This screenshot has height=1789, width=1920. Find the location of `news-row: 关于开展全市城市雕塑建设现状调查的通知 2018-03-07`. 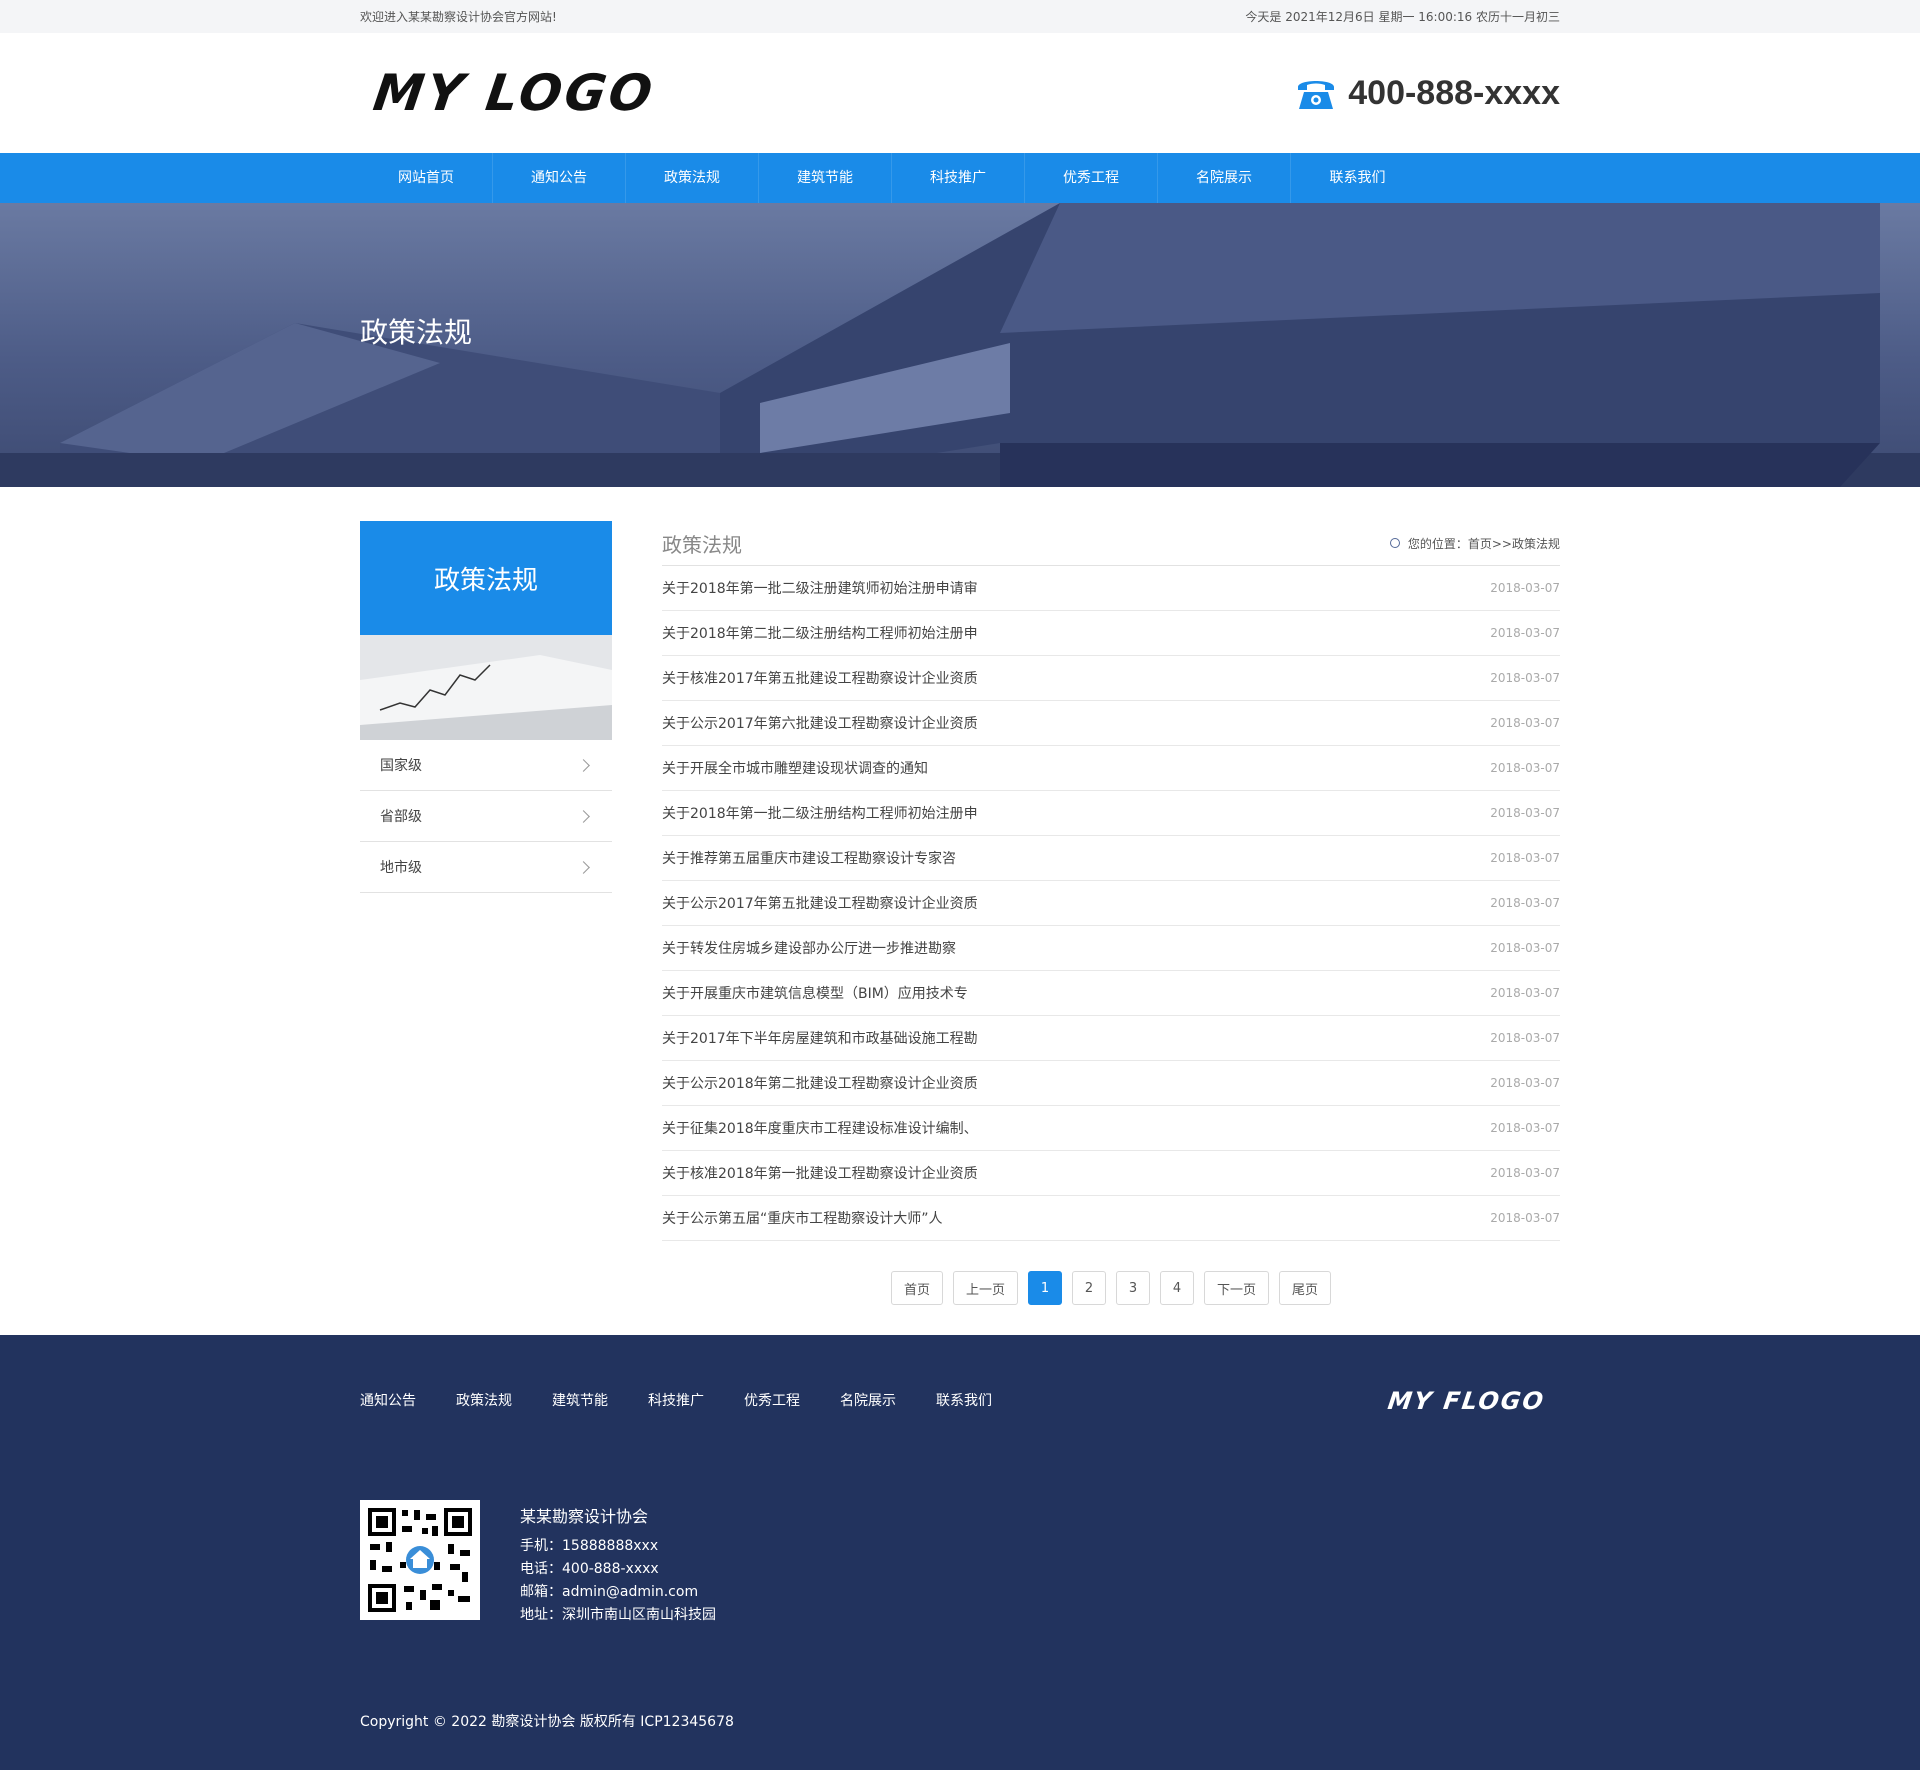

news-row: 关于开展全市城市雕塑建设现状调查的通知 2018-03-07 is located at coordinates (1111, 768).